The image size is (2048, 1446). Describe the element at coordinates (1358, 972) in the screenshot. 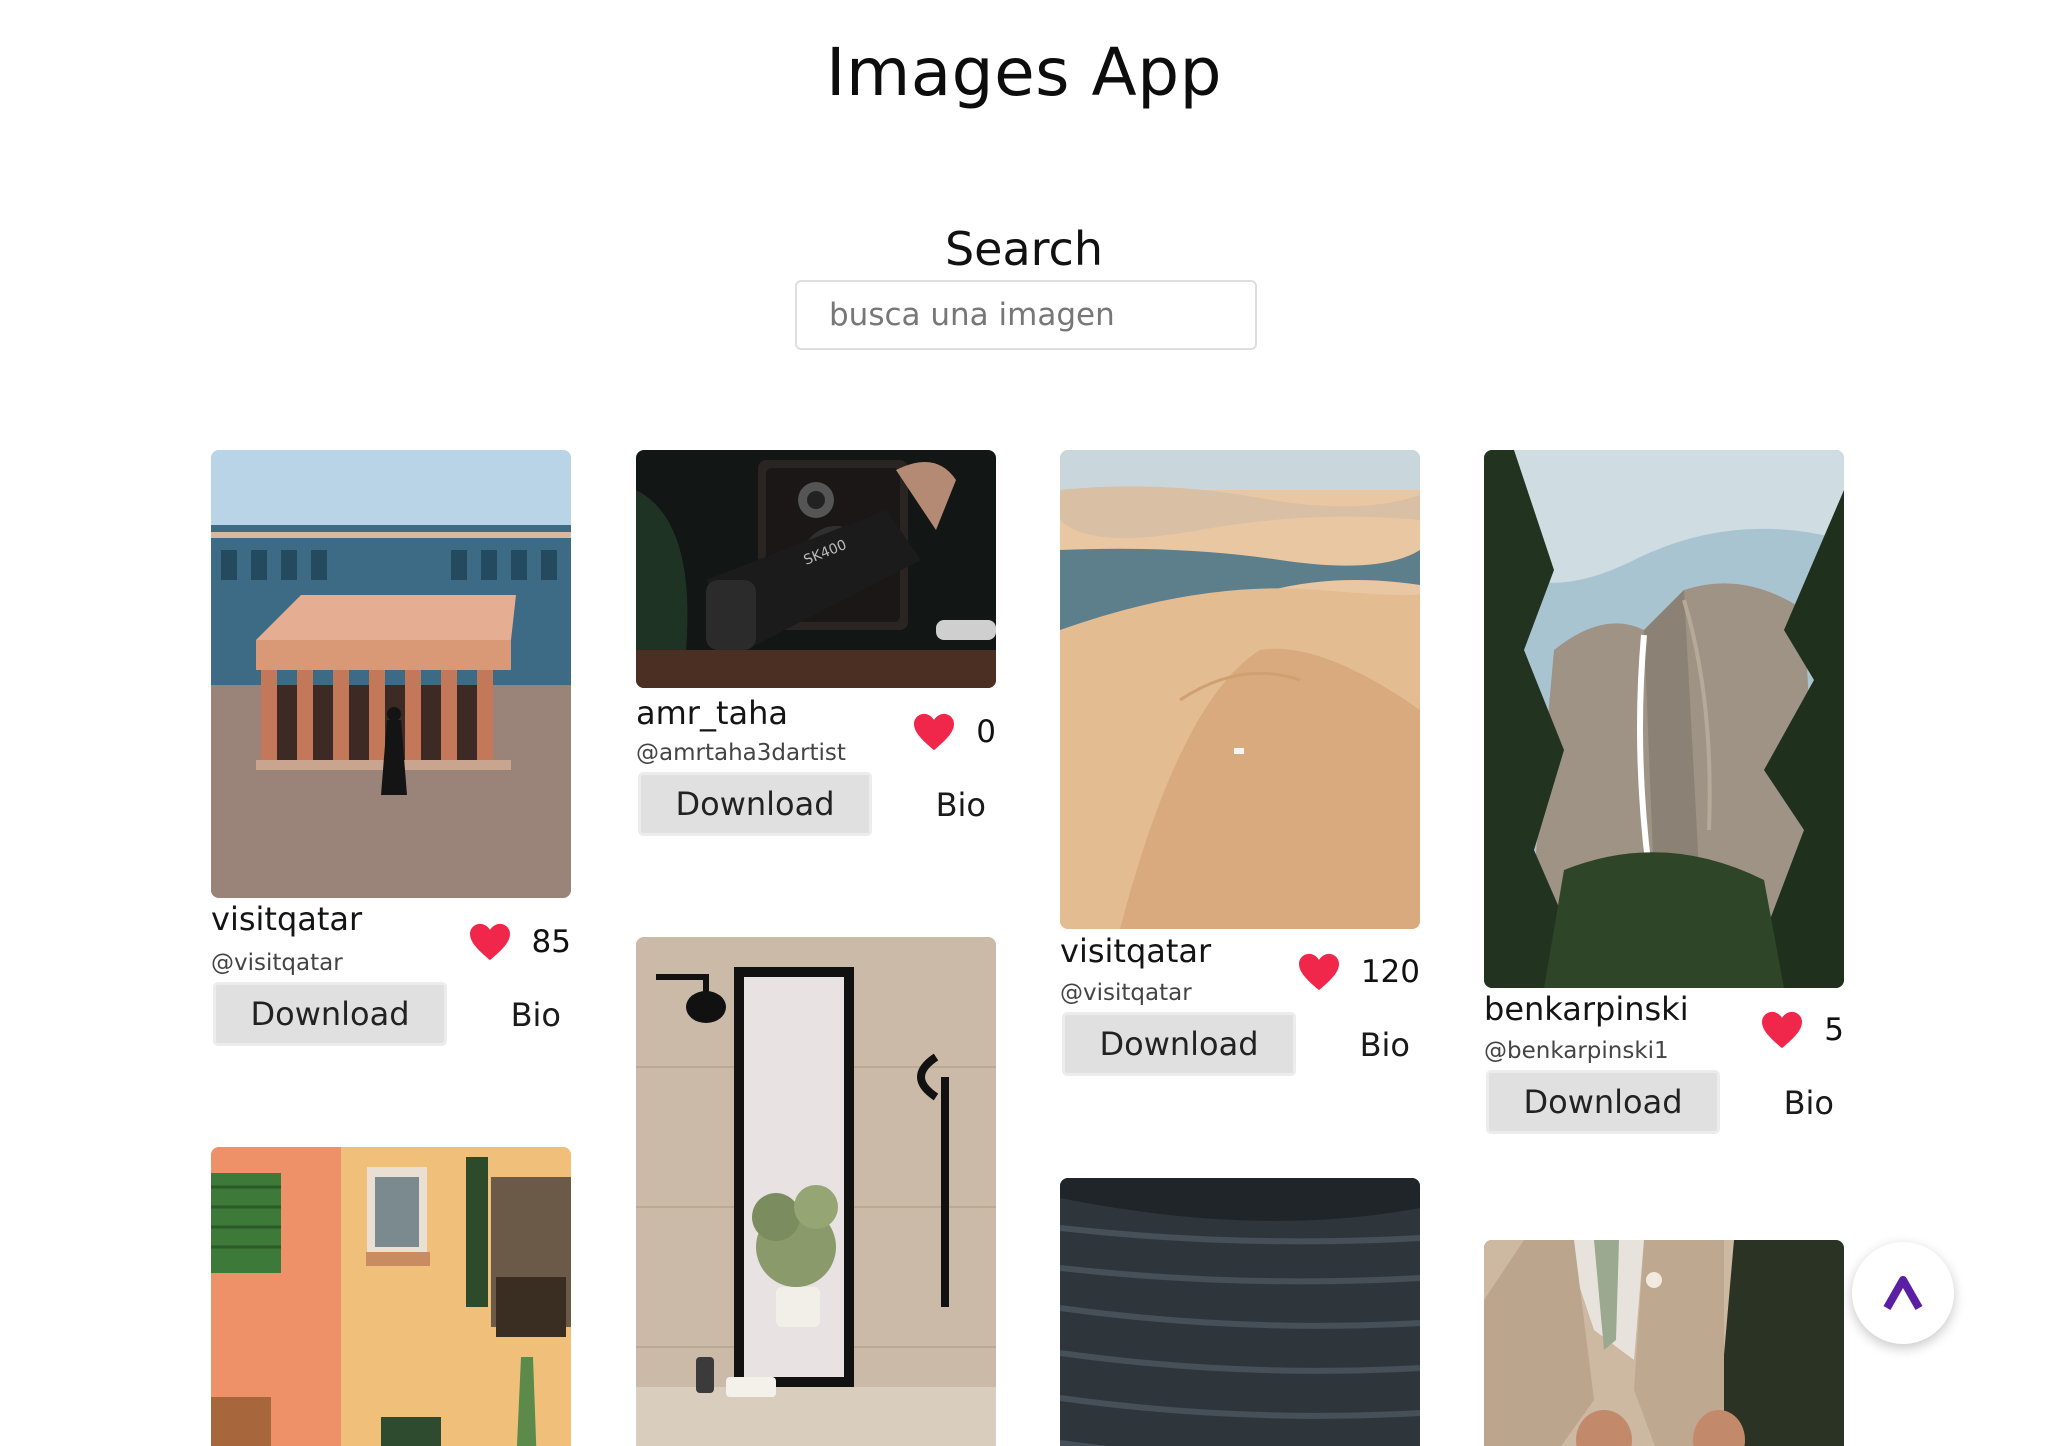

I see `likes: 120` at that location.